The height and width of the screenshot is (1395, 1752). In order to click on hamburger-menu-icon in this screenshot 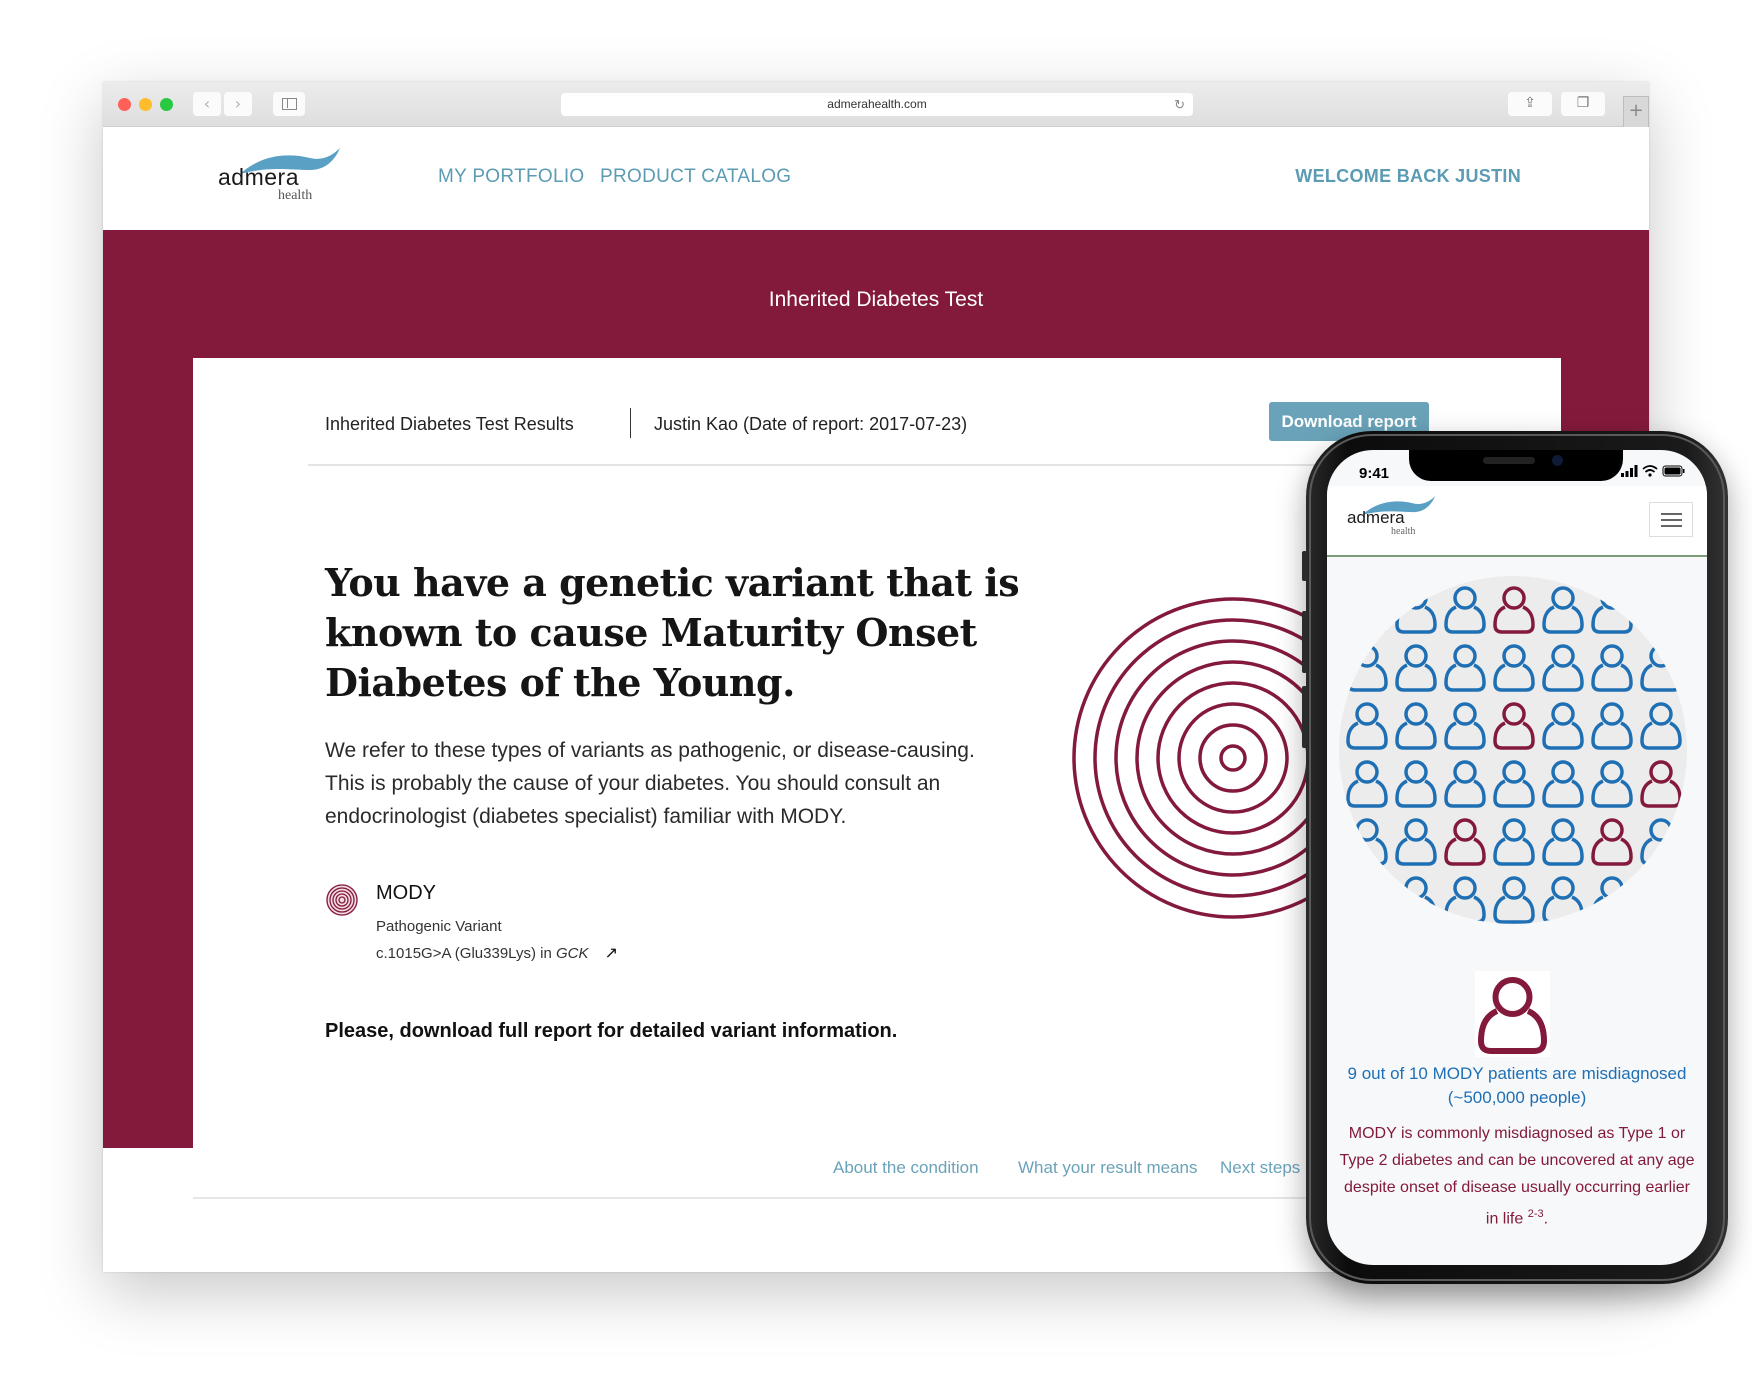, I will do `click(1671, 519)`.